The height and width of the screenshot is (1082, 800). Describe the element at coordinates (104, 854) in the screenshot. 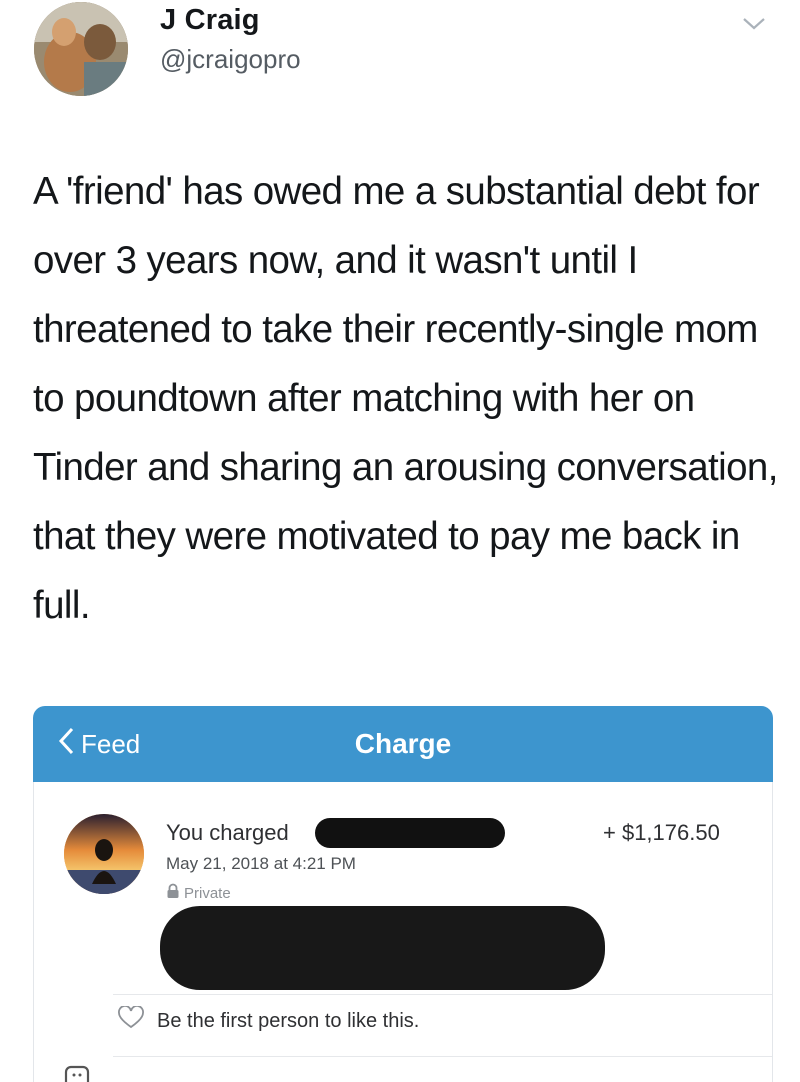

I see `payer-avatar` at that location.